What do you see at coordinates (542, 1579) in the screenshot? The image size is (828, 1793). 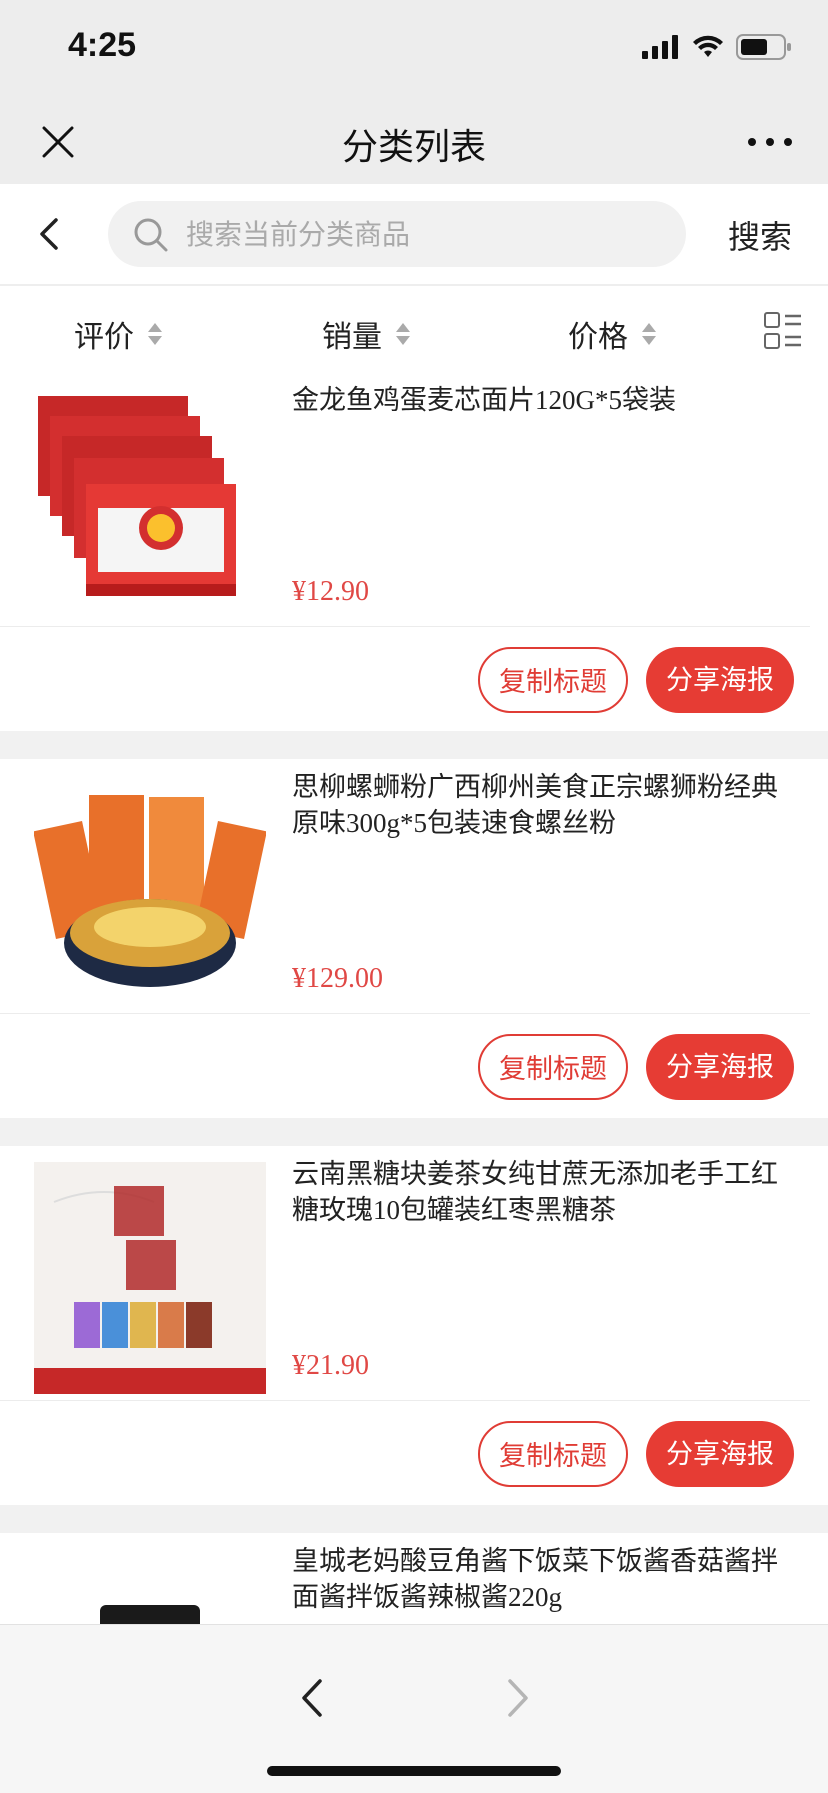 I see `product-title: 皇城老妈酸豆角酱下饭菜下饭酱香菇酱拌面酱拌饭酱辣椒酱220g` at bounding box center [542, 1579].